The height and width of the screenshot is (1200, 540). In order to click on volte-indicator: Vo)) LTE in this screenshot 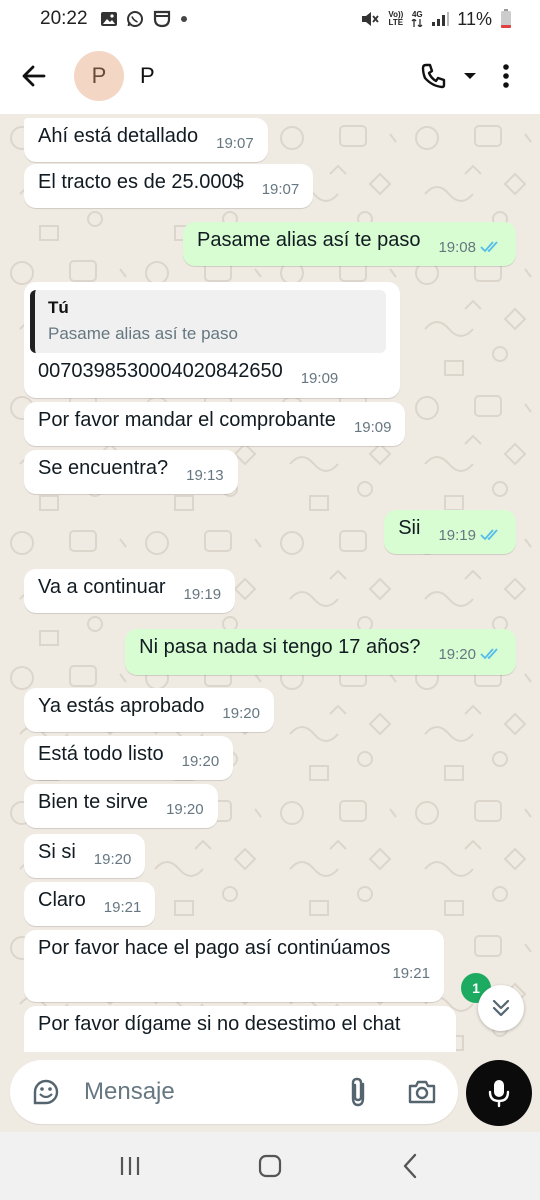, I will do `click(395, 19)`.